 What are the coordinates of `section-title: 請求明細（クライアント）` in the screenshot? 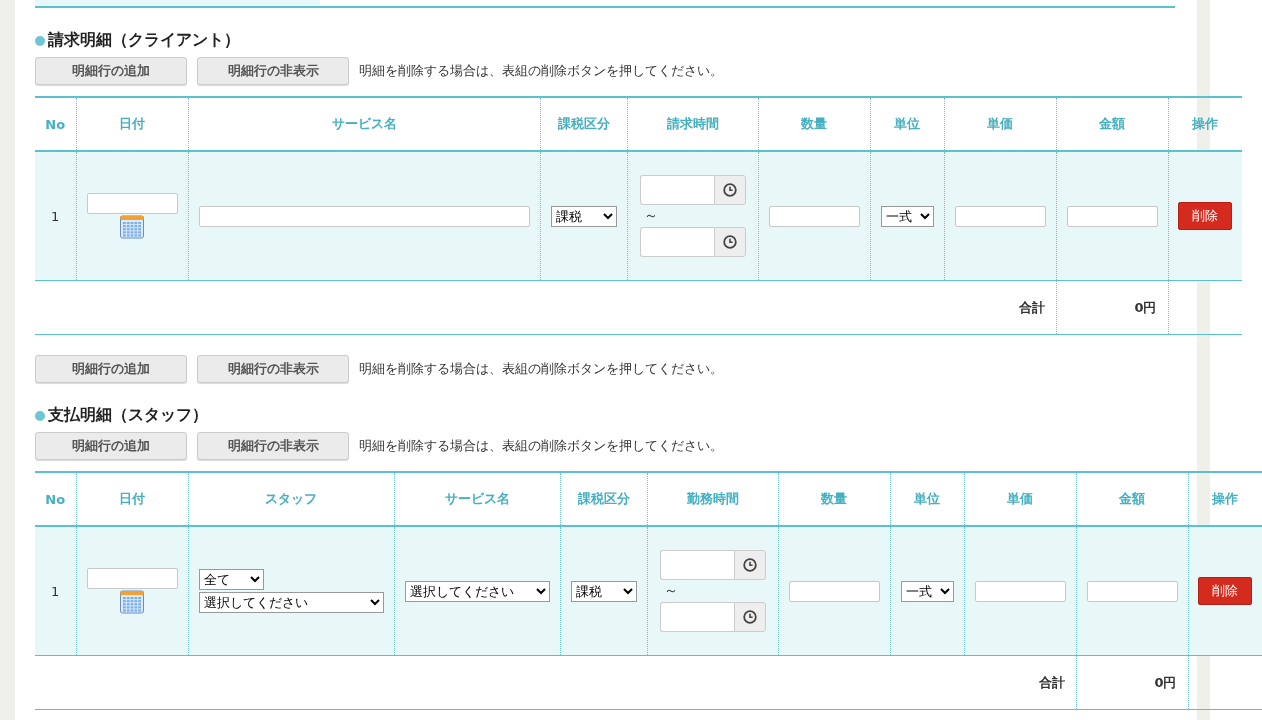 It's located at (648, 40).